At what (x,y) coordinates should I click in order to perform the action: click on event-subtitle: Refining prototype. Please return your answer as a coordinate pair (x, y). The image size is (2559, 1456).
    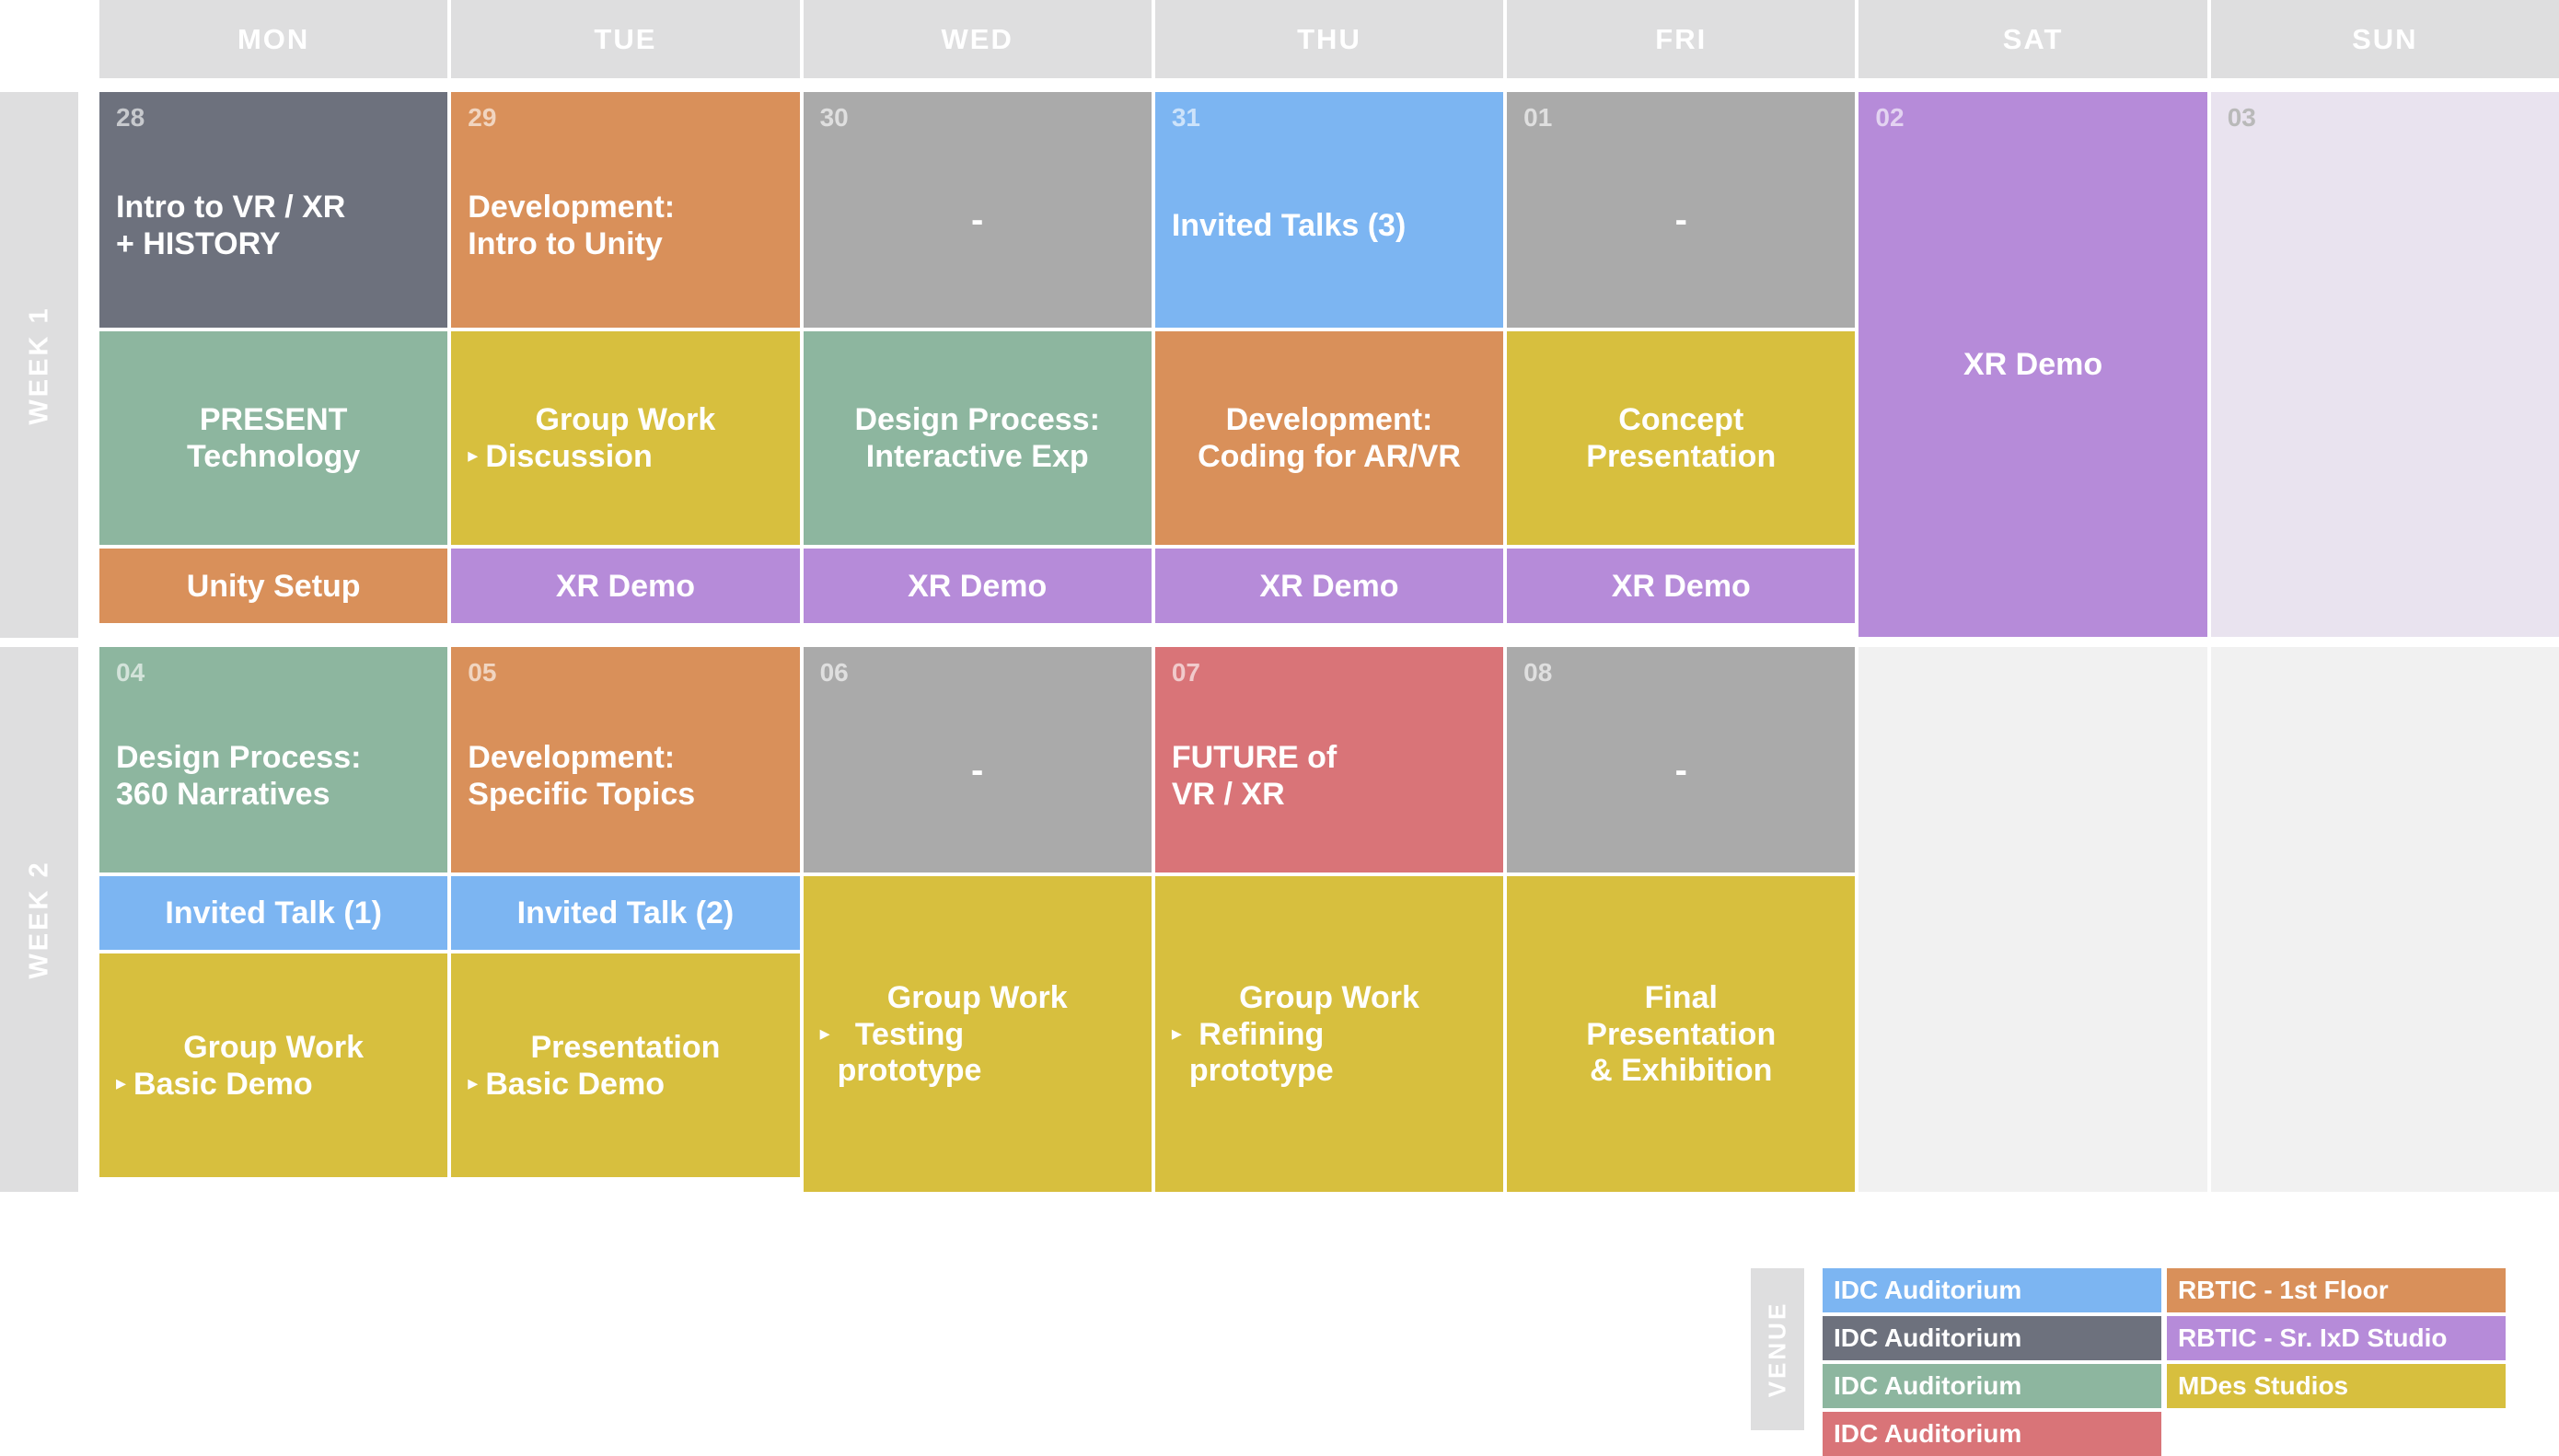
    Looking at the image, I should click on (1261, 1052).